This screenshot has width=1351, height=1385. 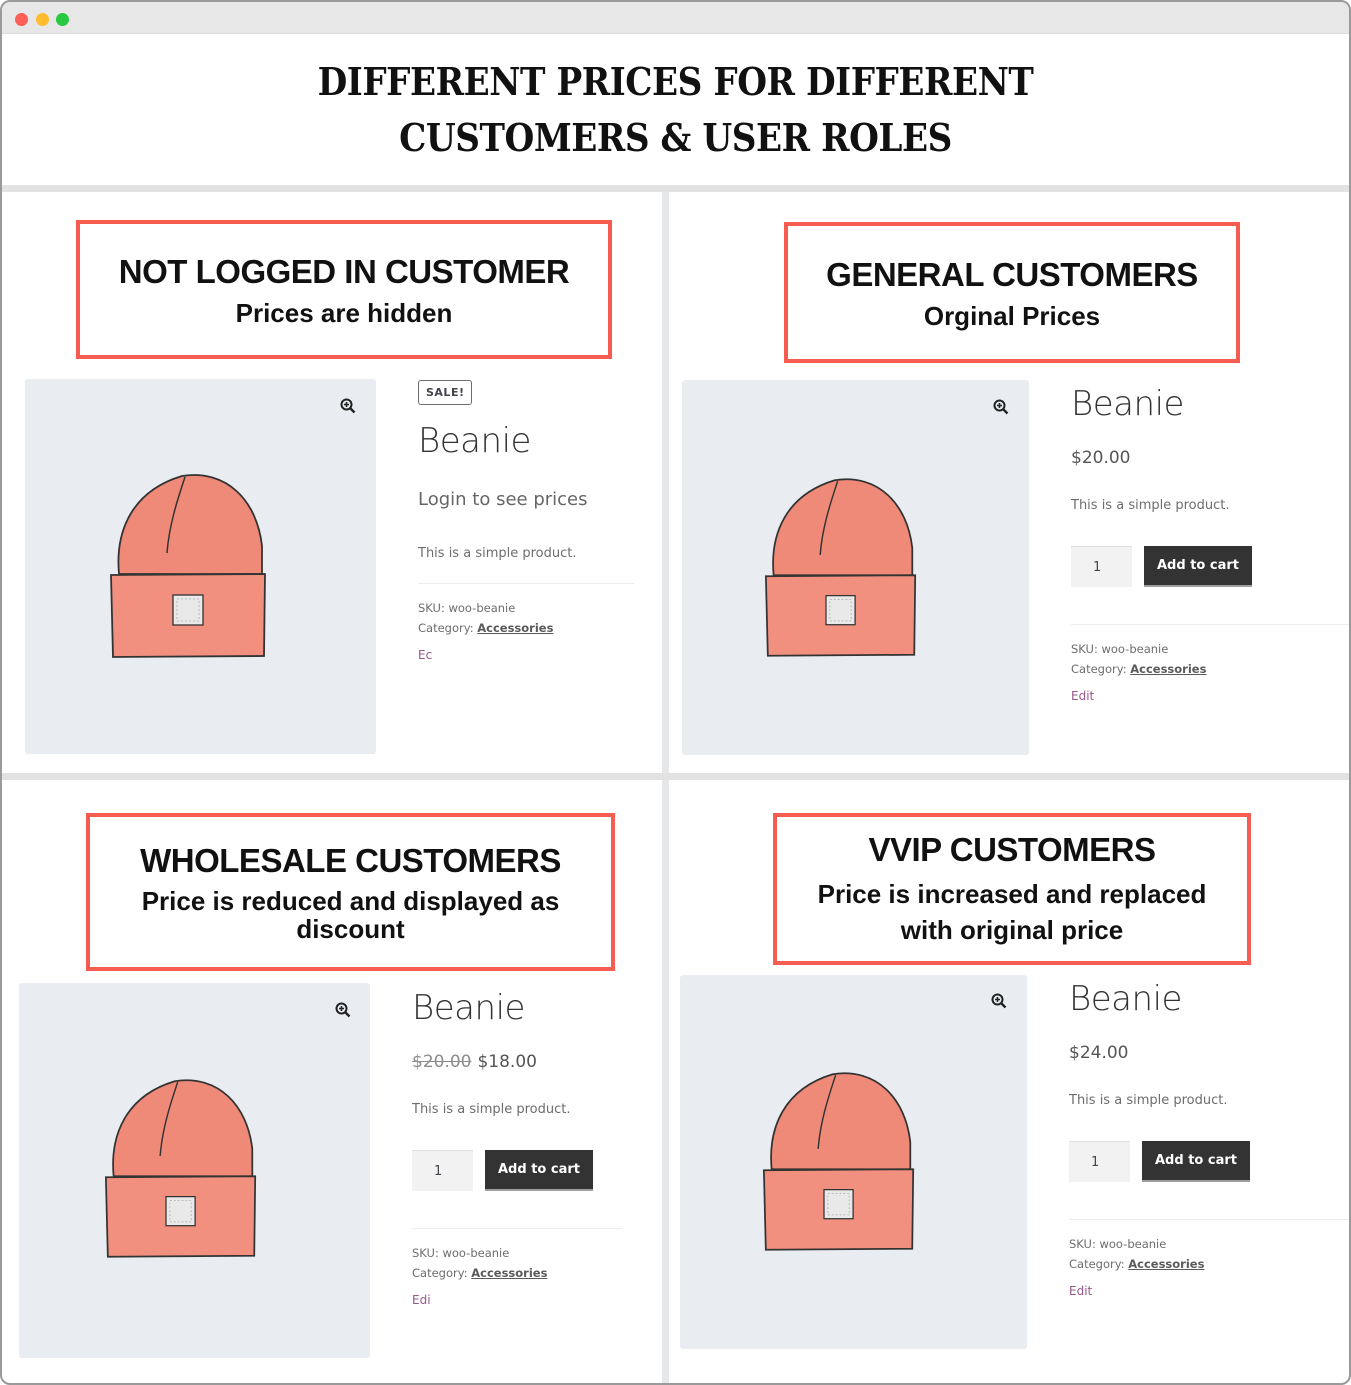 What do you see at coordinates (507, 1062) in the screenshot?
I see `sale-price: $18.00` at bounding box center [507, 1062].